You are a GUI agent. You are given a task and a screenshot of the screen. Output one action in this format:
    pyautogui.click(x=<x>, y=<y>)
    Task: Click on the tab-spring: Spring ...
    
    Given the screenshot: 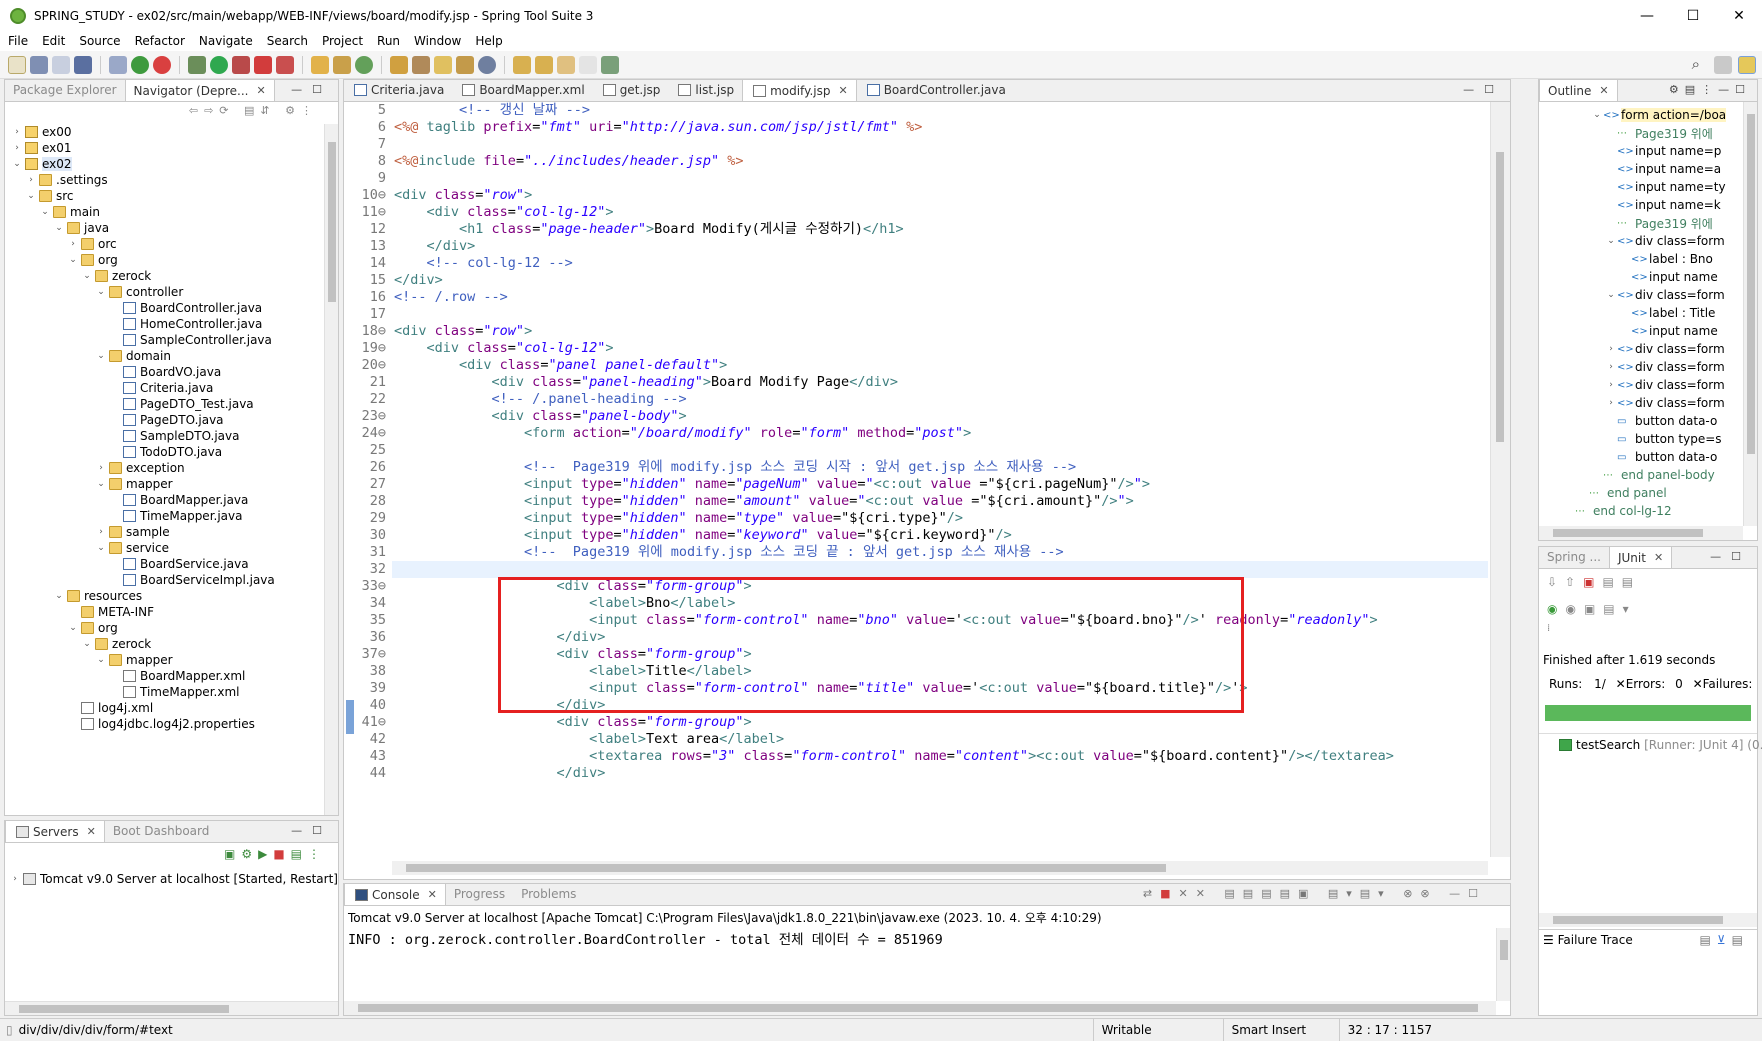 What is the action you would take?
    pyautogui.click(x=1574, y=557)
    